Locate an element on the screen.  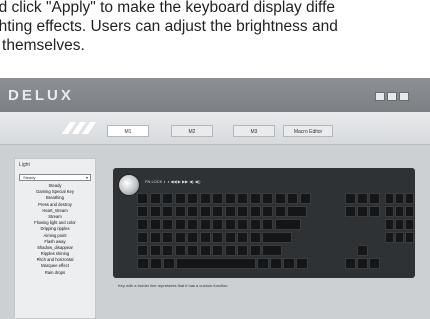
tab-m2: M2 is located at coordinates (192, 131).